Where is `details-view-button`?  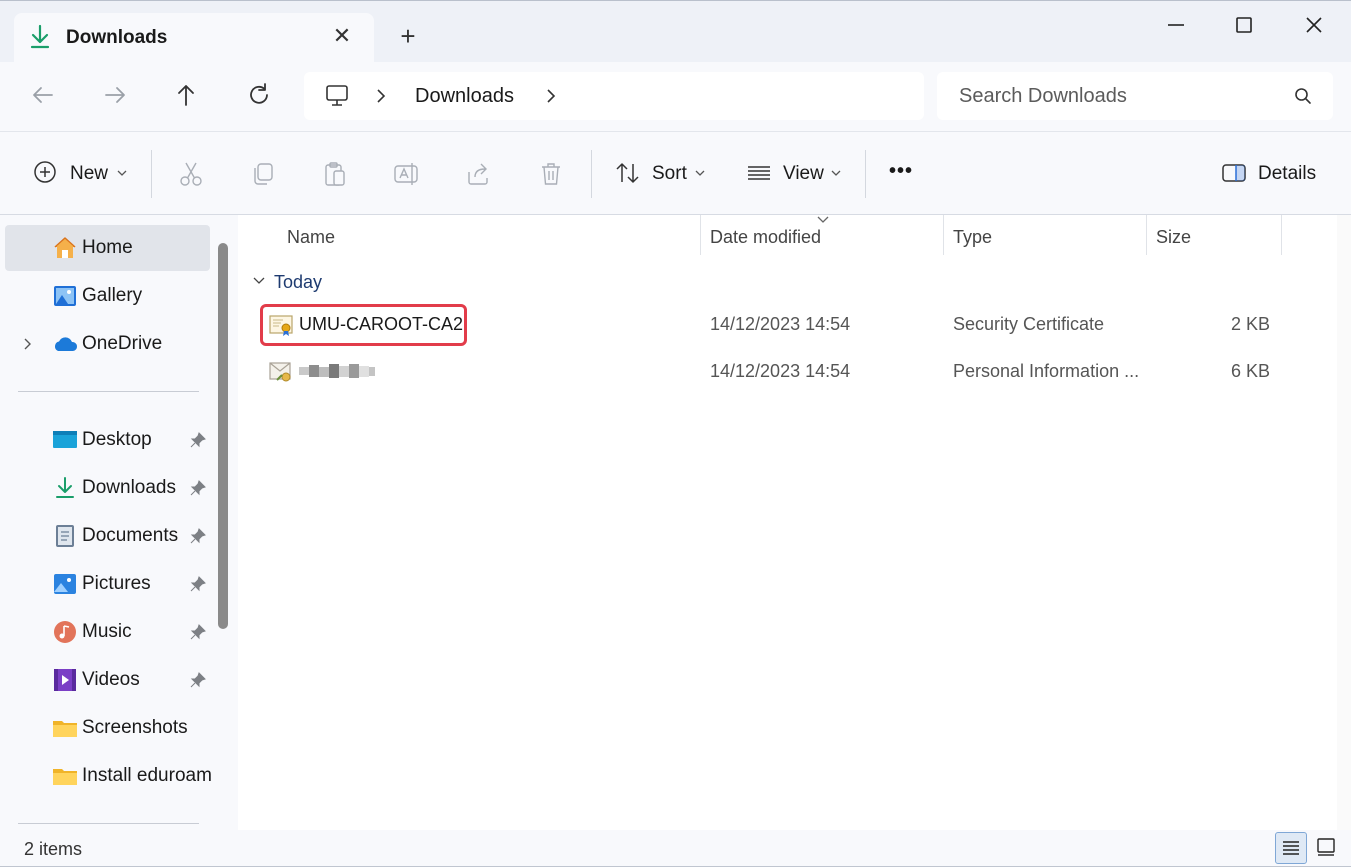
details-view-button is located at coordinates (1291, 848).